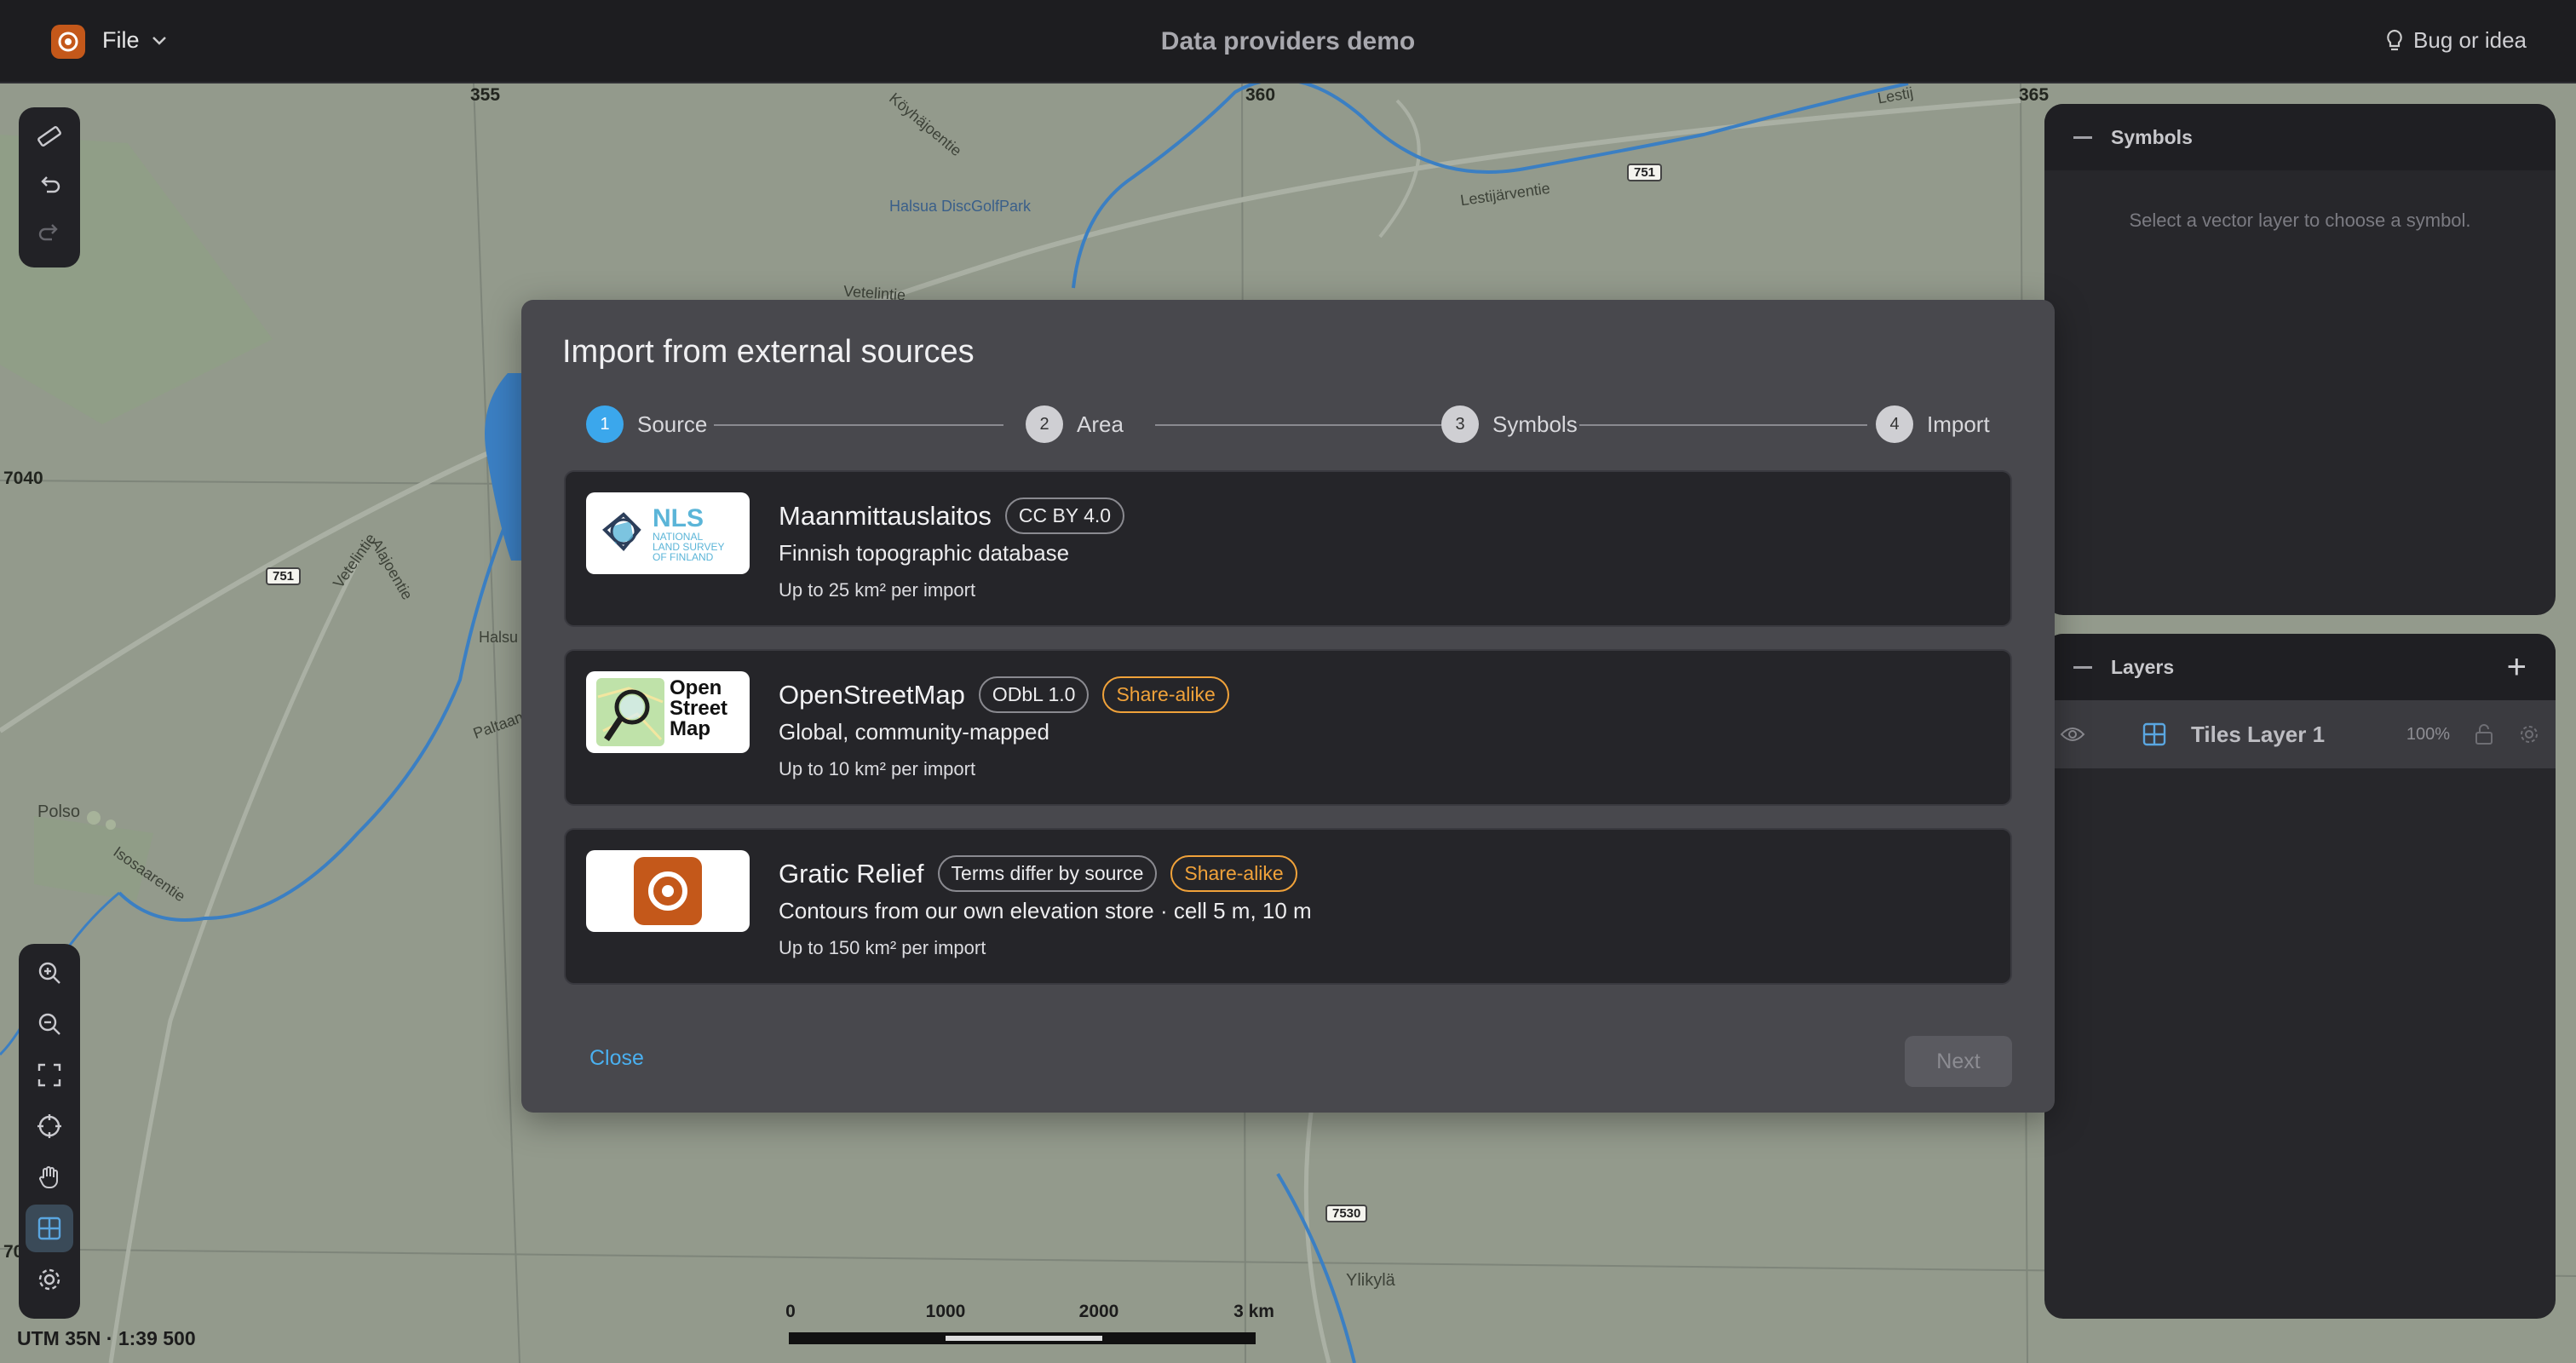  What do you see at coordinates (2395, 39) in the screenshot?
I see `lightbulb-icon` at bounding box center [2395, 39].